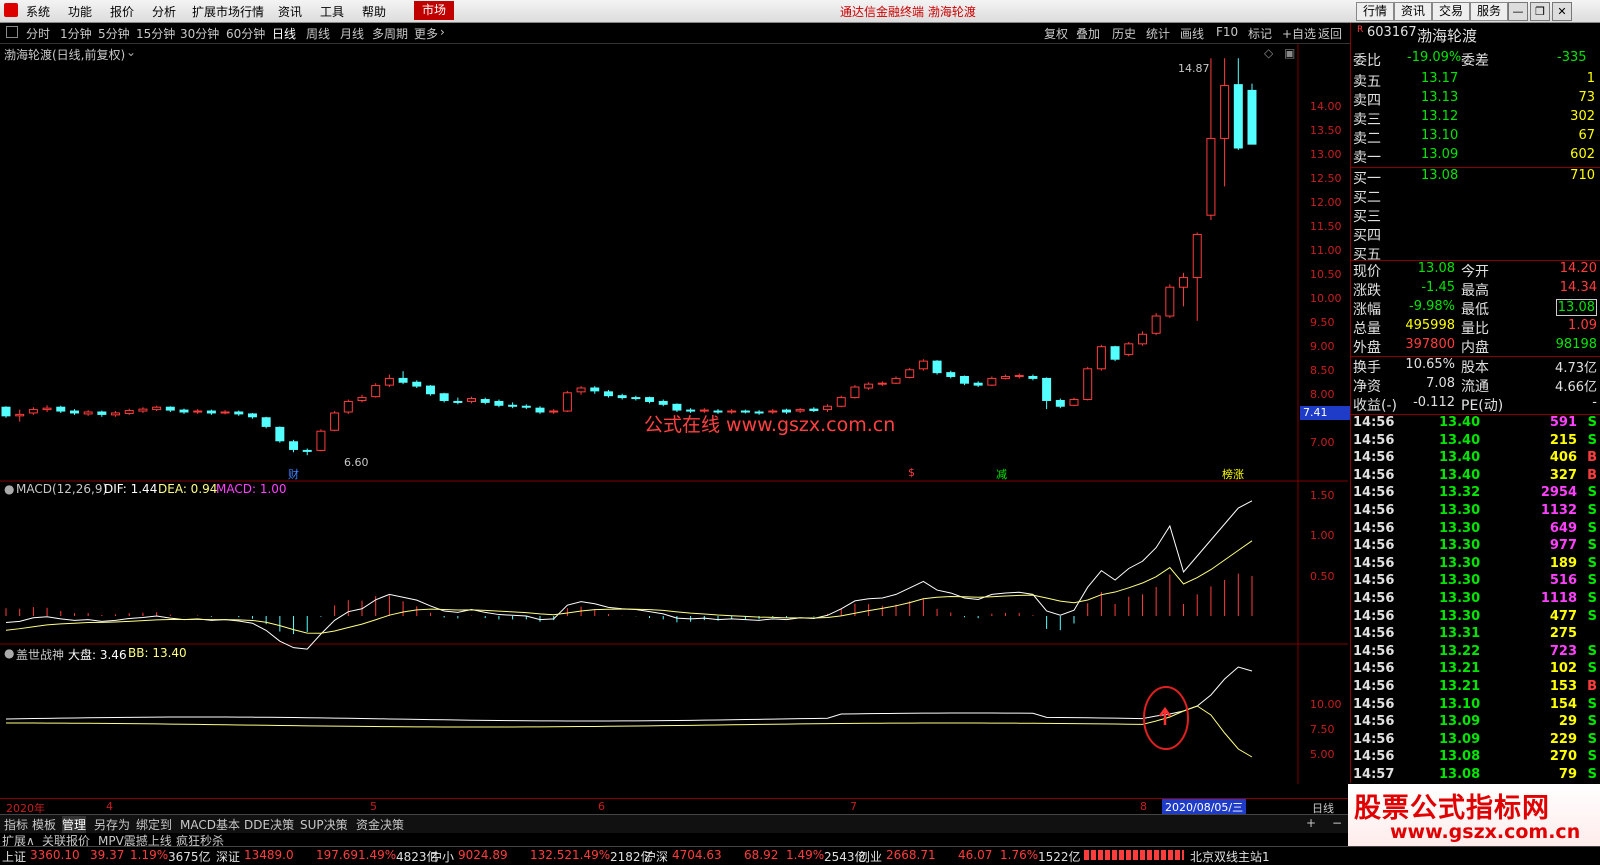 The image size is (1600, 865). What do you see at coordinates (332, 11) in the screenshot?
I see `menu-tools: 工具` at bounding box center [332, 11].